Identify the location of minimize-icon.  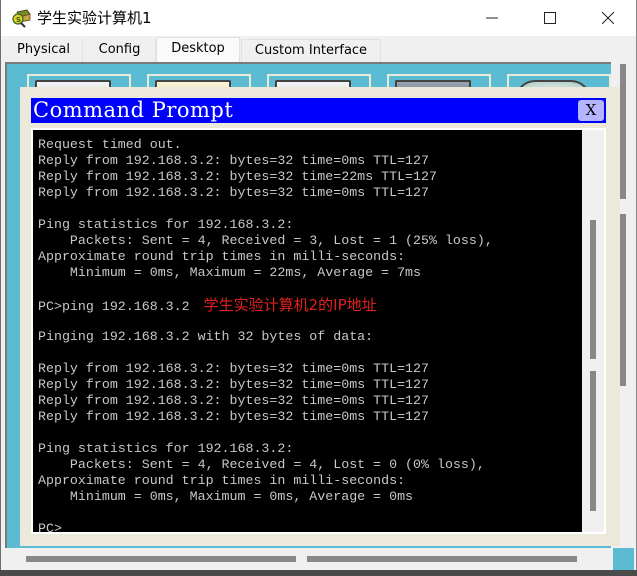
(492, 18).